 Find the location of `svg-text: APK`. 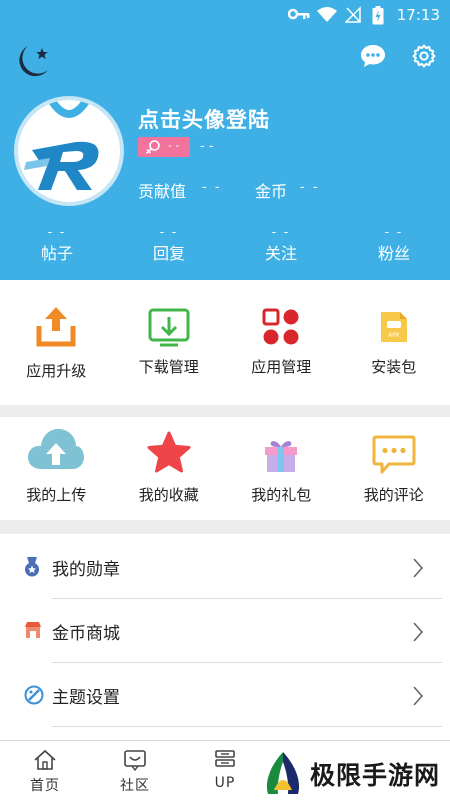

svg-text: APK is located at coordinates (394, 335).